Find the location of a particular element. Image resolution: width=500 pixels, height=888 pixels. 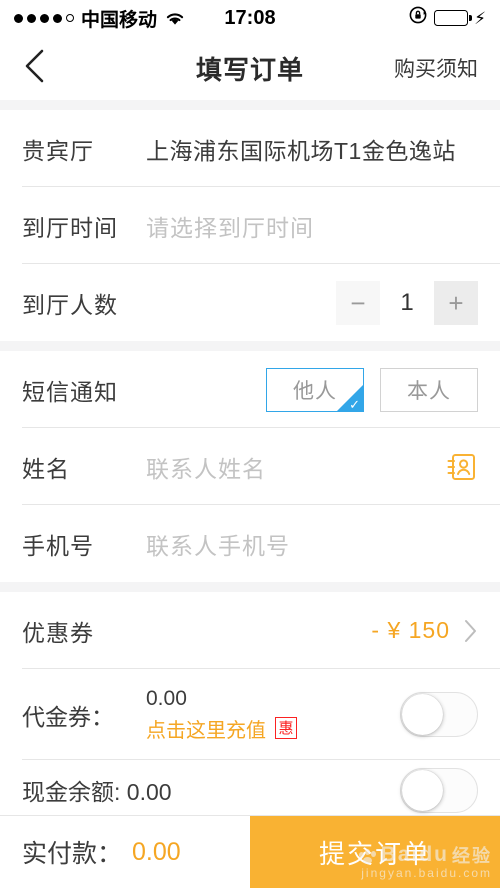

voucher-body: 0.00 点击这里充值 惠 is located at coordinates (221, 715).